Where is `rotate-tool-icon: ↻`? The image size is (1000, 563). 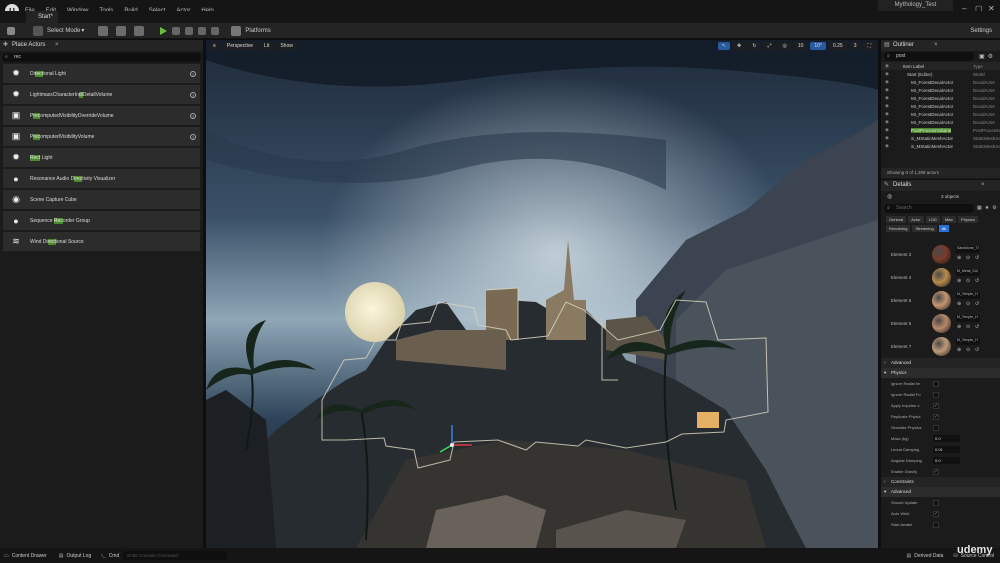 rotate-tool-icon: ↻ is located at coordinates (754, 46).